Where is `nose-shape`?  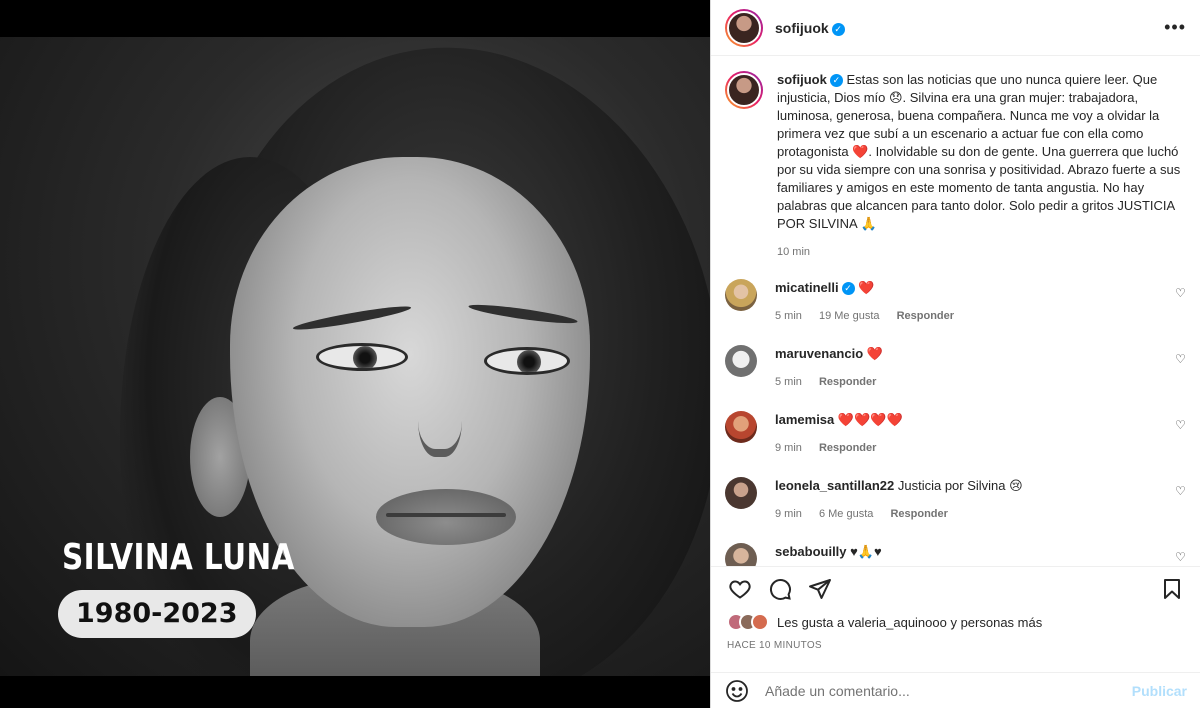
nose-shape is located at coordinates (440, 412).